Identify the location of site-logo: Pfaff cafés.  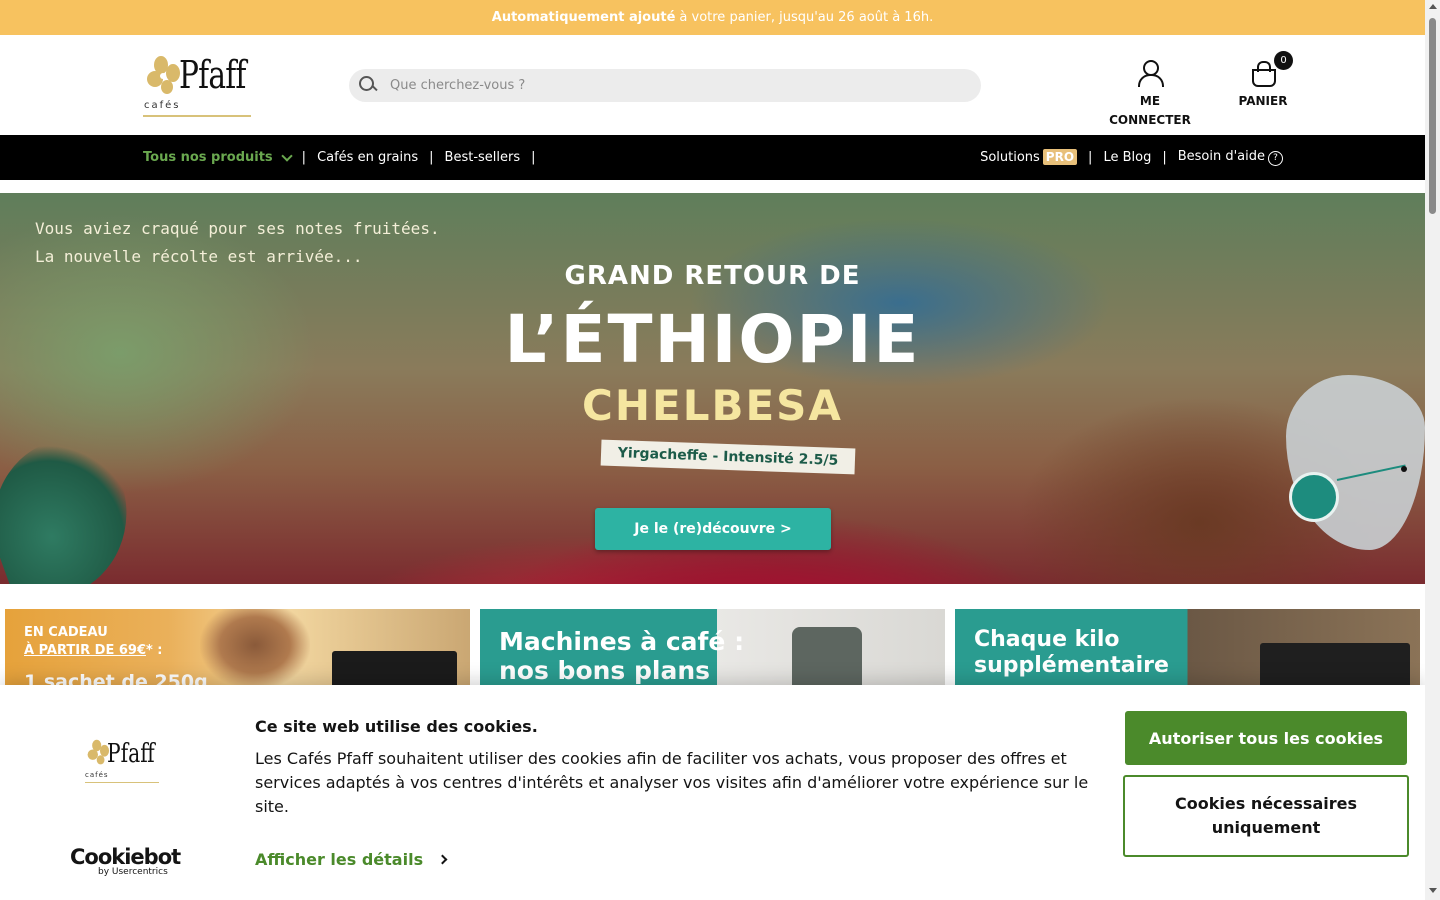
(198, 86).